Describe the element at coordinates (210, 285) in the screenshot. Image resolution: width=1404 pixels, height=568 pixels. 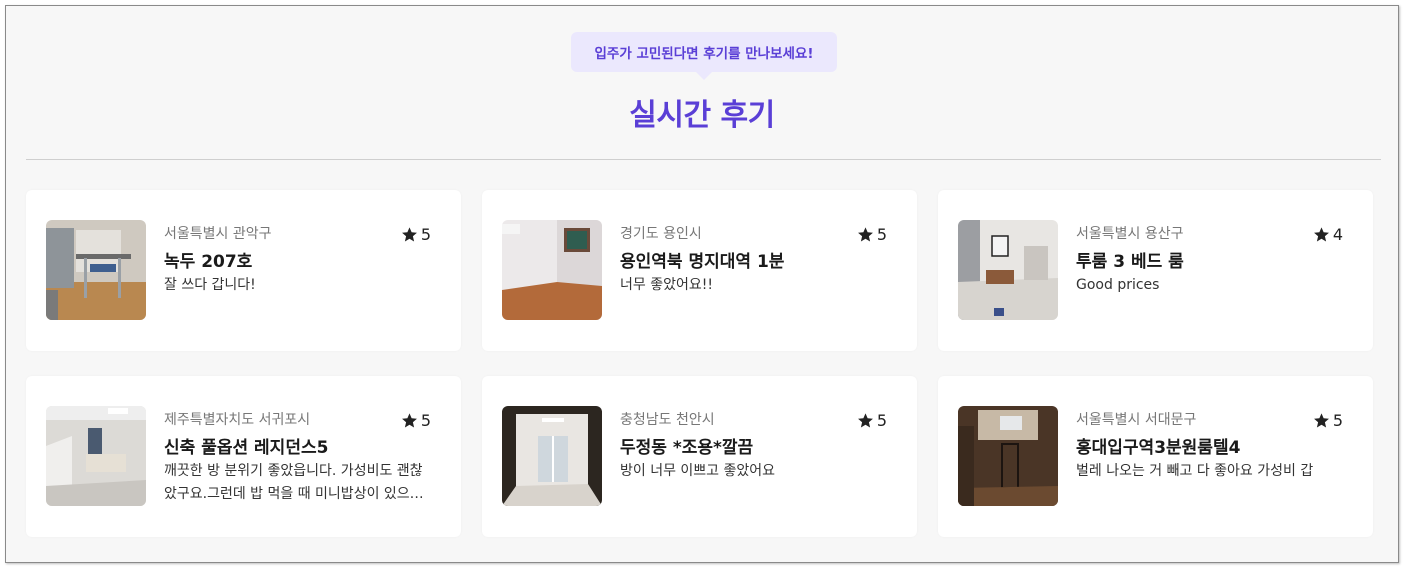
I see `review-text: 잘 쓰다 갑니다!` at that location.